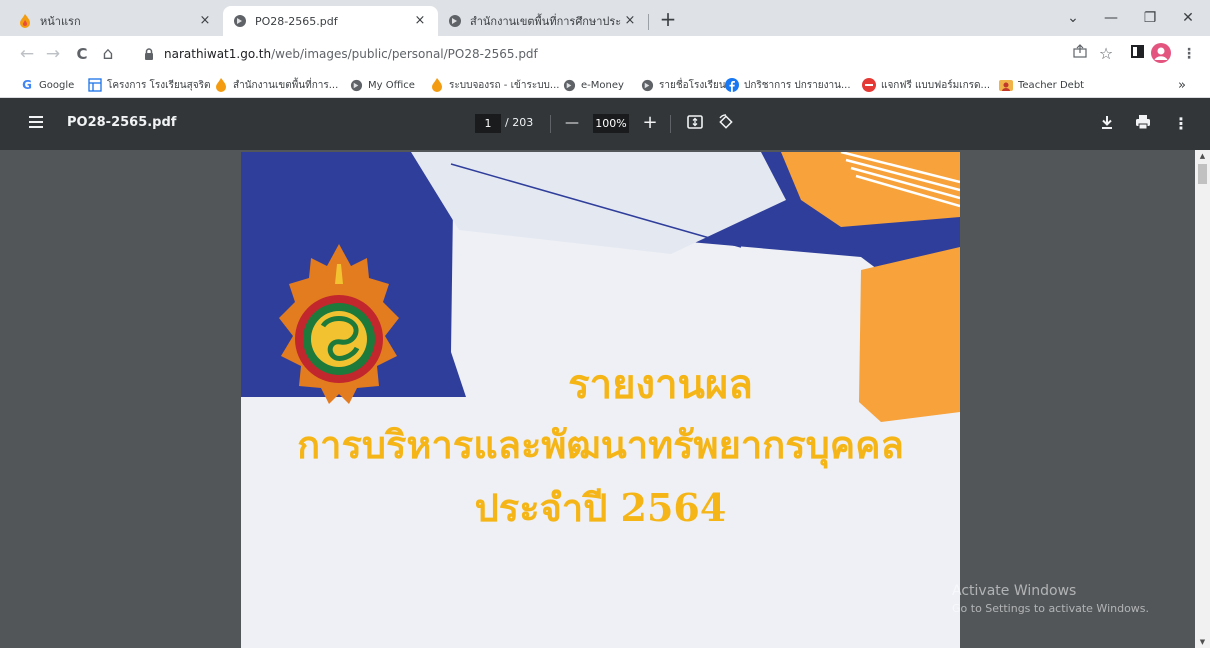 This screenshot has height=648, width=1210. What do you see at coordinates (27, 54) in the screenshot?
I see `back-button: ←` at bounding box center [27, 54].